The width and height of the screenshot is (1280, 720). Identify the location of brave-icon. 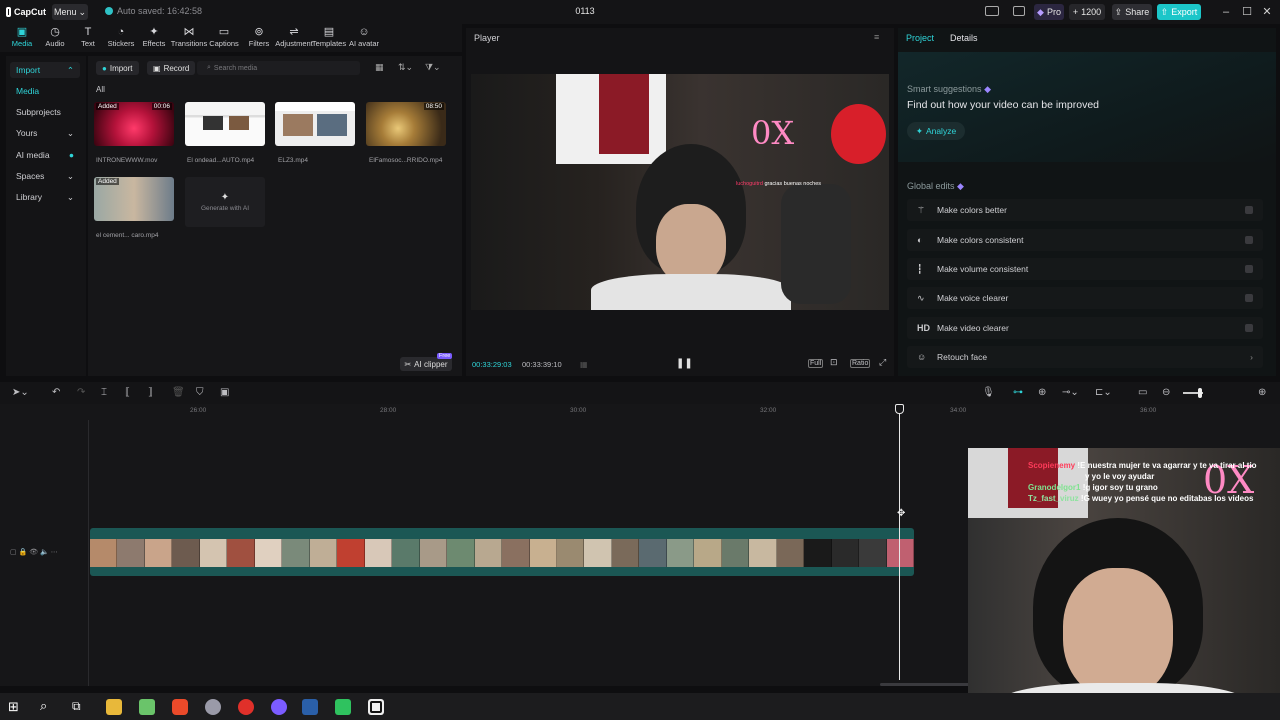
(180, 707).